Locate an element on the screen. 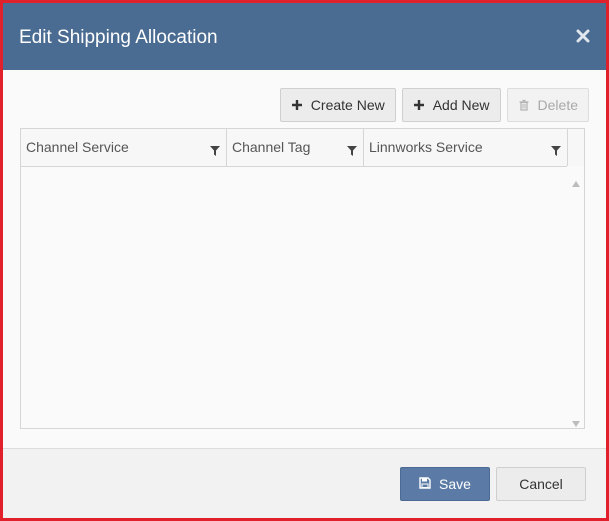  save-label: Save is located at coordinates (455, 484).